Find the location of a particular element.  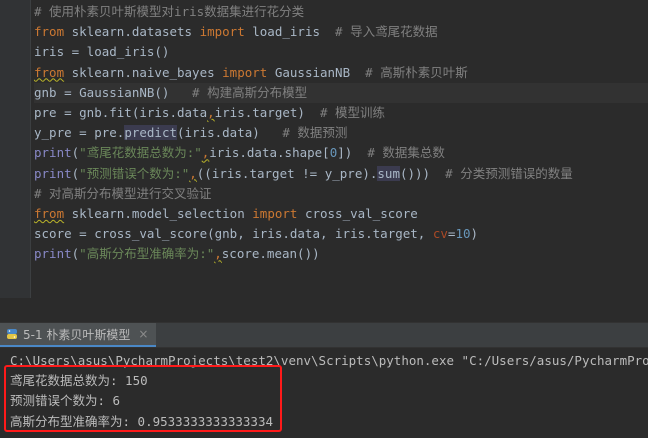

code-token: # 数据预测 is located at coordinates (315, 133).